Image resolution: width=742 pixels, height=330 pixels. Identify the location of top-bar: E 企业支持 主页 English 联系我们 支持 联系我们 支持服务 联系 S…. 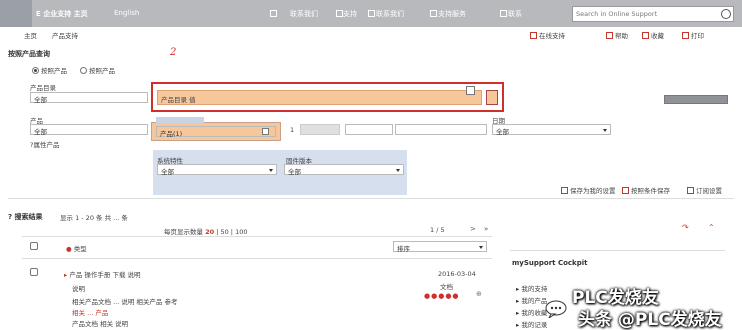
(371, 13).